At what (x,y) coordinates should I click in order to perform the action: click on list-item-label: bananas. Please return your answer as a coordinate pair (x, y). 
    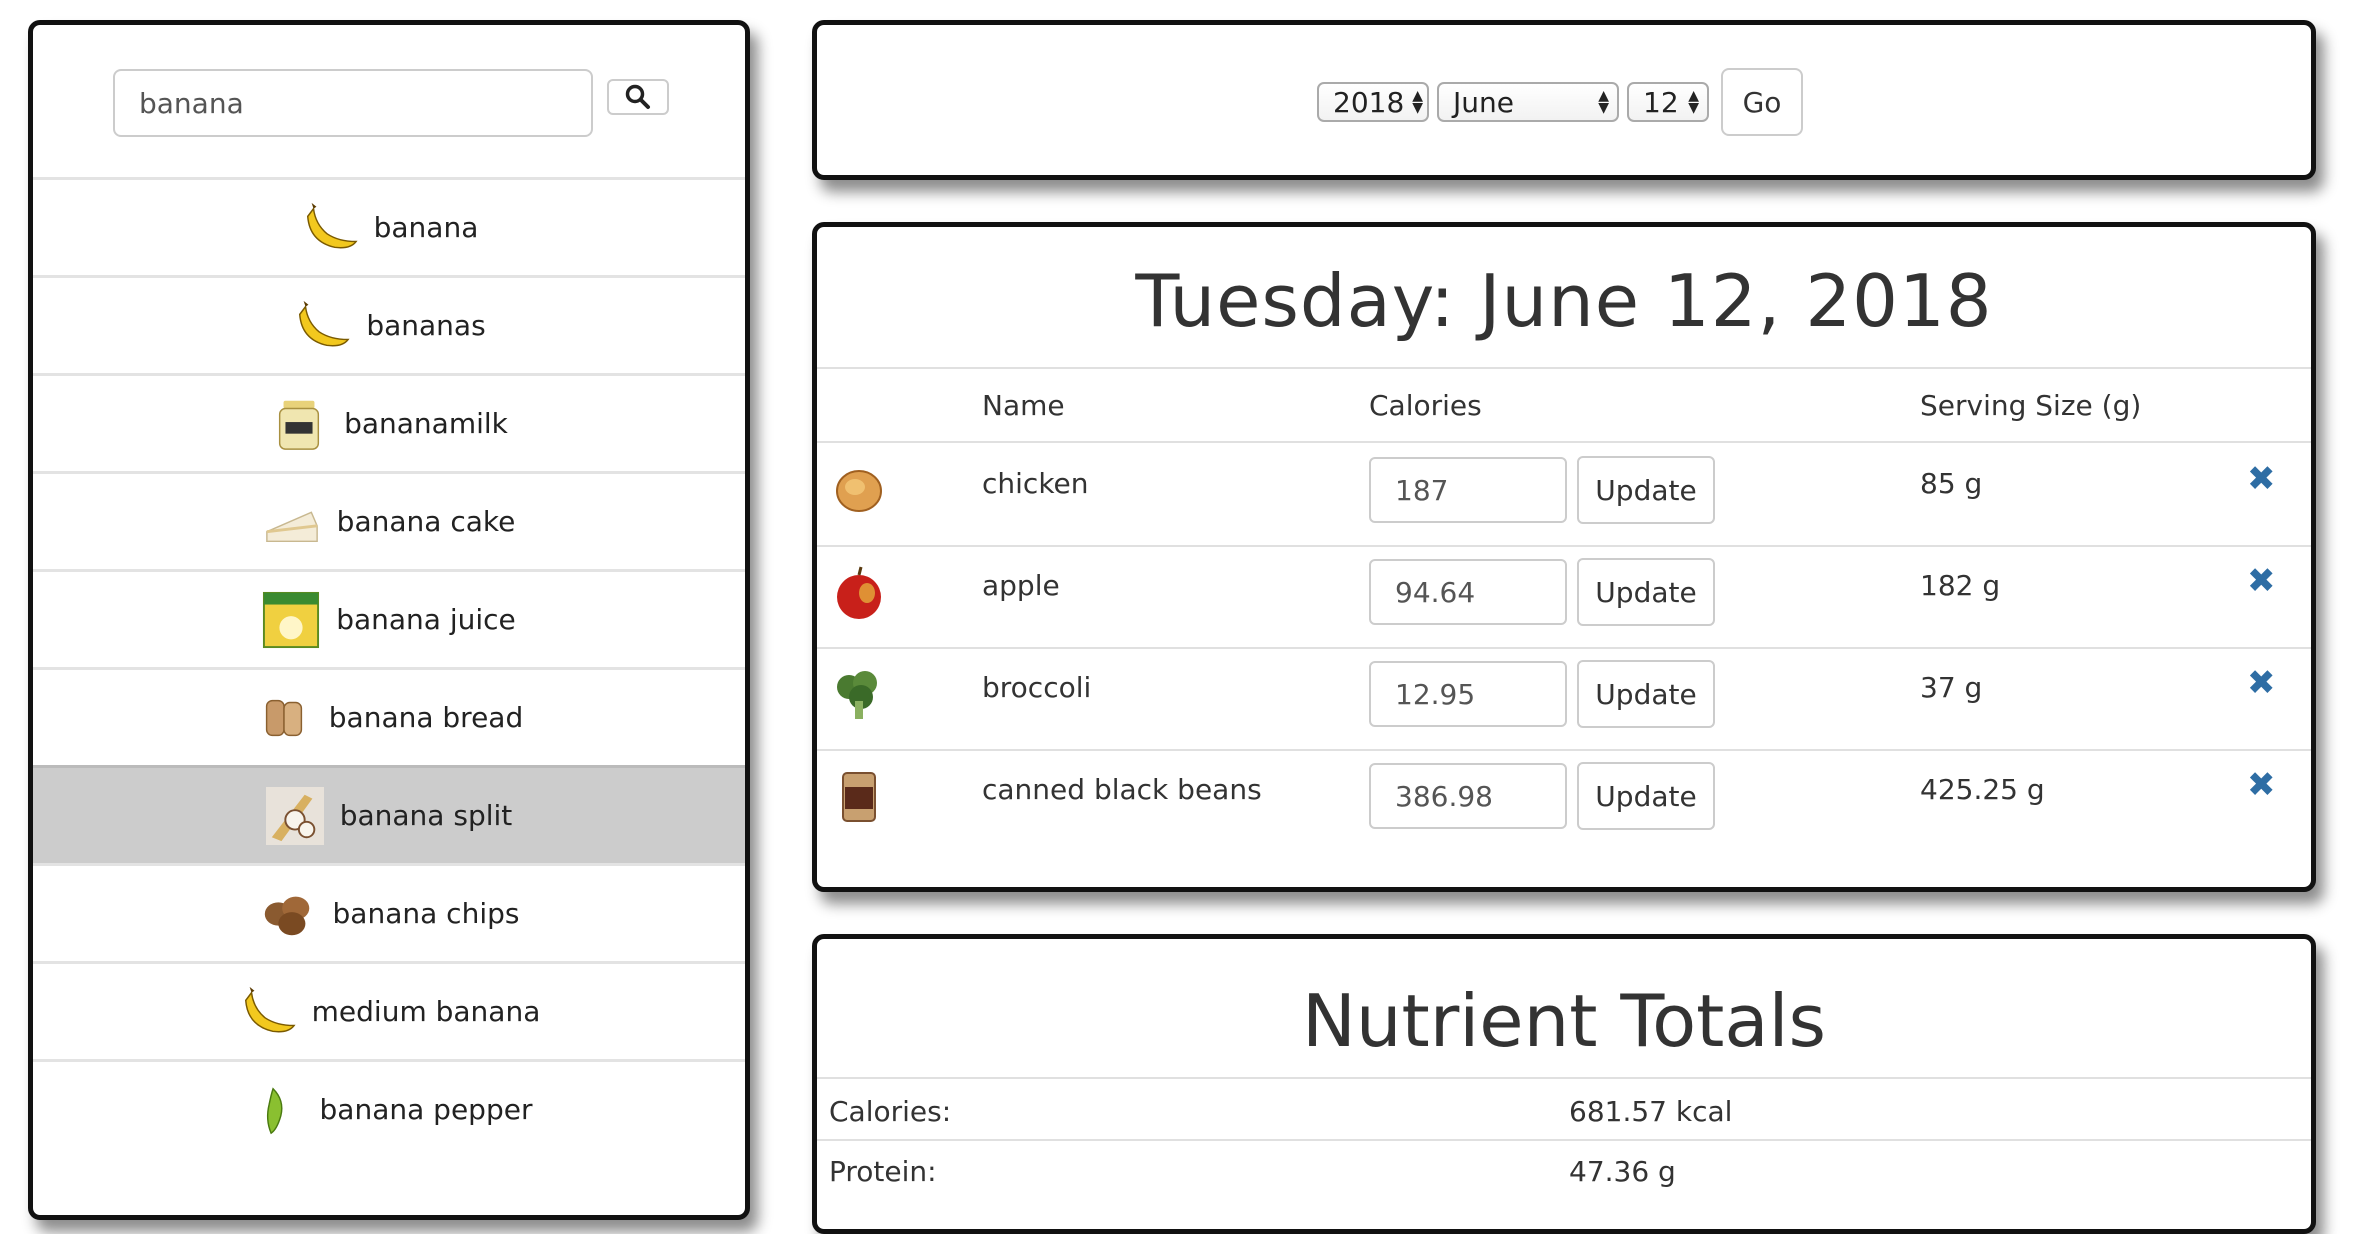
    Looking at the image, I should click on (426, 325).